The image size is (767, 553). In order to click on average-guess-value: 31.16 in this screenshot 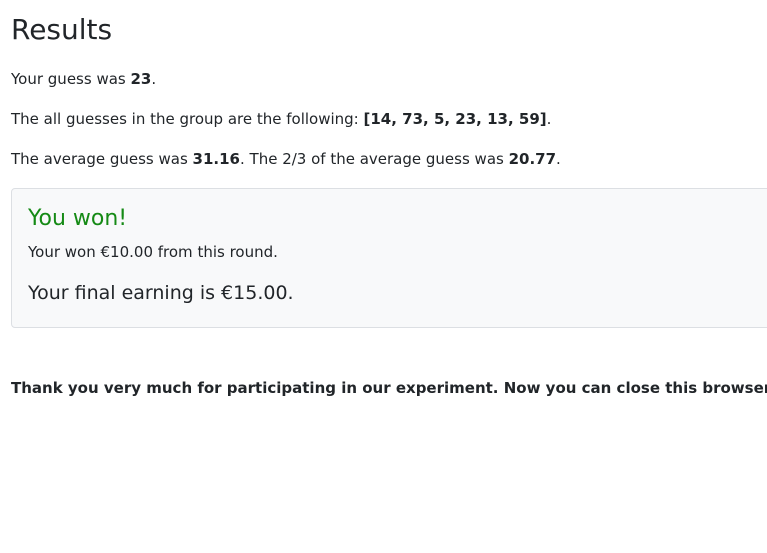, I will do `click(216, 159)`.